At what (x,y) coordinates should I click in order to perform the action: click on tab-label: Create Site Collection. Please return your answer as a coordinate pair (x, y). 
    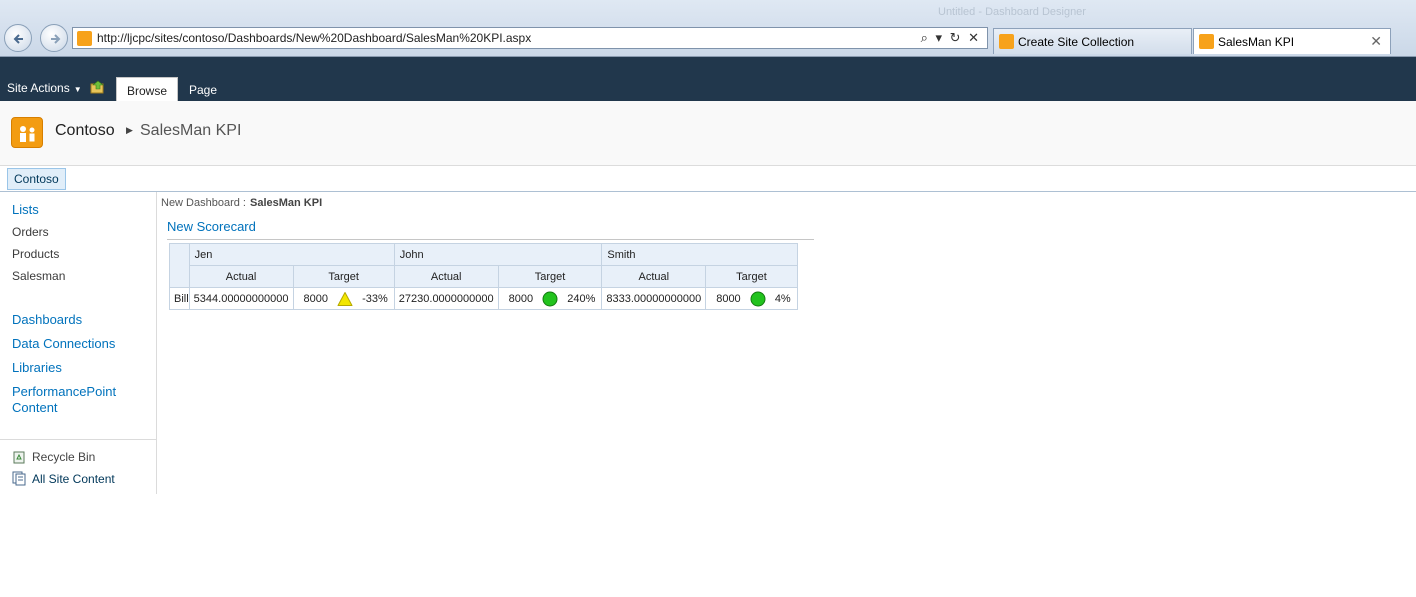
    Looking at the image, I should click on (1076, 42).